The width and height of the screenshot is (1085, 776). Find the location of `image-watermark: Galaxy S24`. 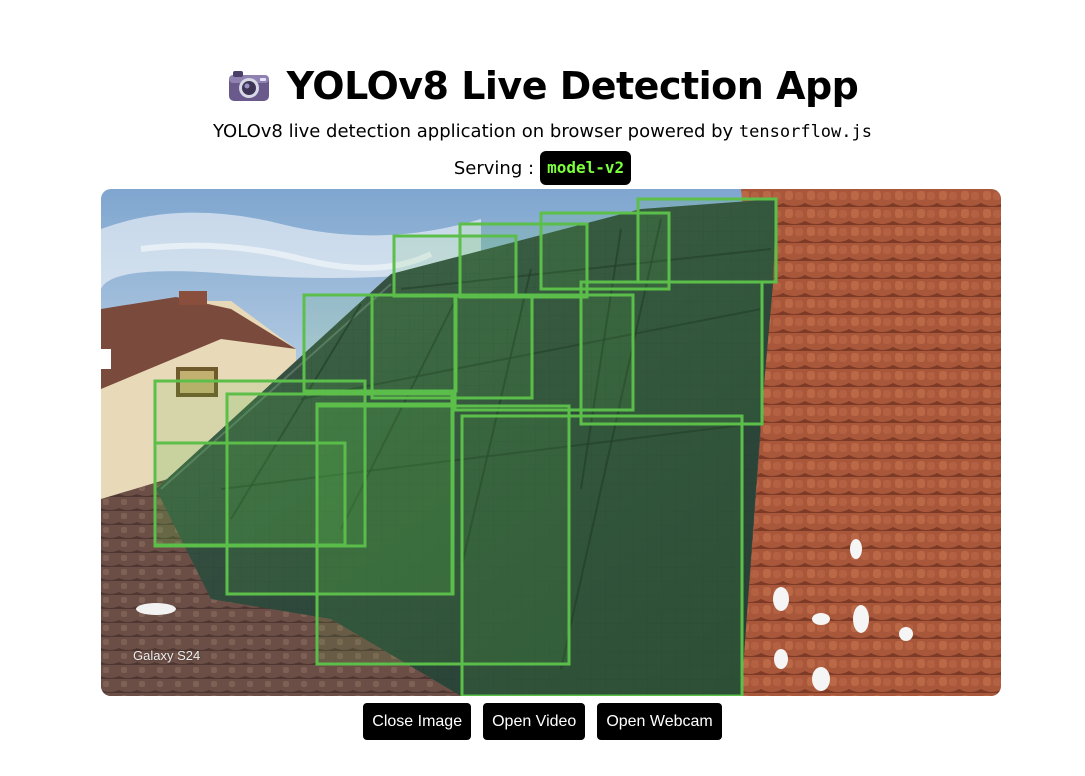

image-watermark: Galaxy S24 is located at coordinates (167, 655).